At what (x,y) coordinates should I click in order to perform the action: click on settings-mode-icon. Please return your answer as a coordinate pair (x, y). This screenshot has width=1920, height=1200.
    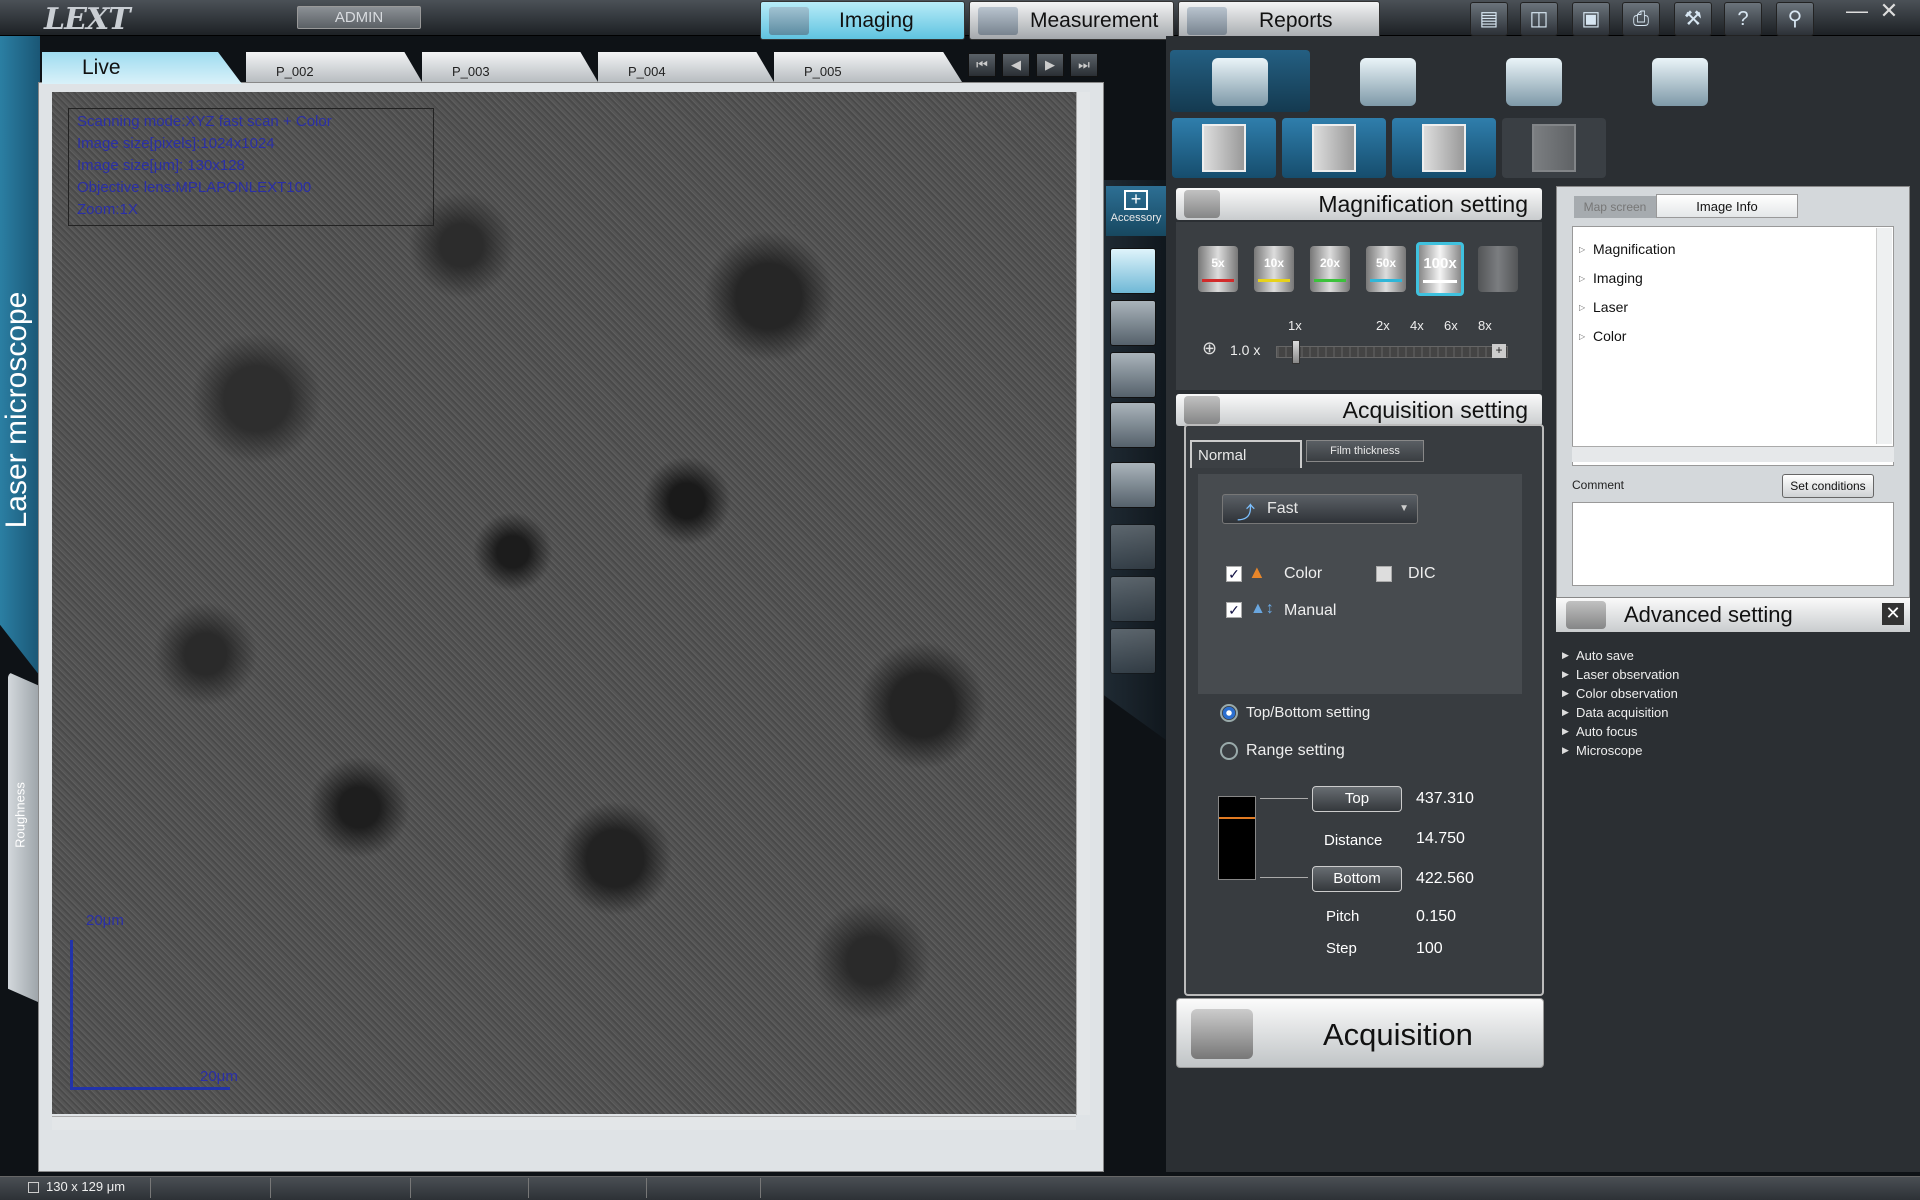
    Looking at the image, I should click on (1388, 81).